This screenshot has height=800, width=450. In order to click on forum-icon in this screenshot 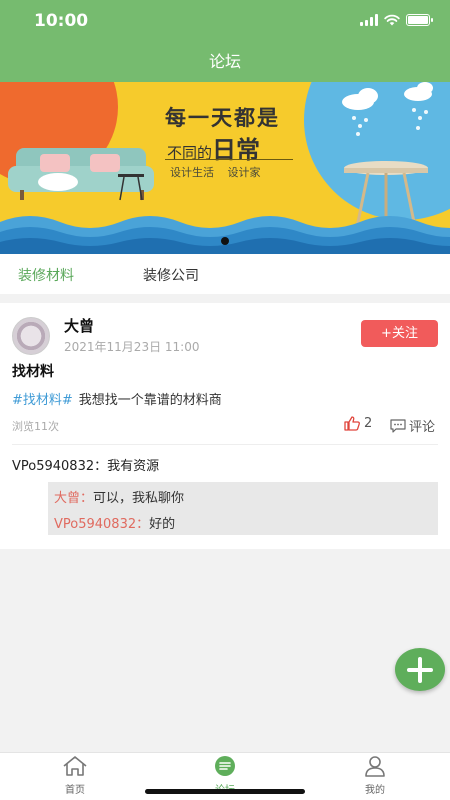, I will do `click(225, 766)`.